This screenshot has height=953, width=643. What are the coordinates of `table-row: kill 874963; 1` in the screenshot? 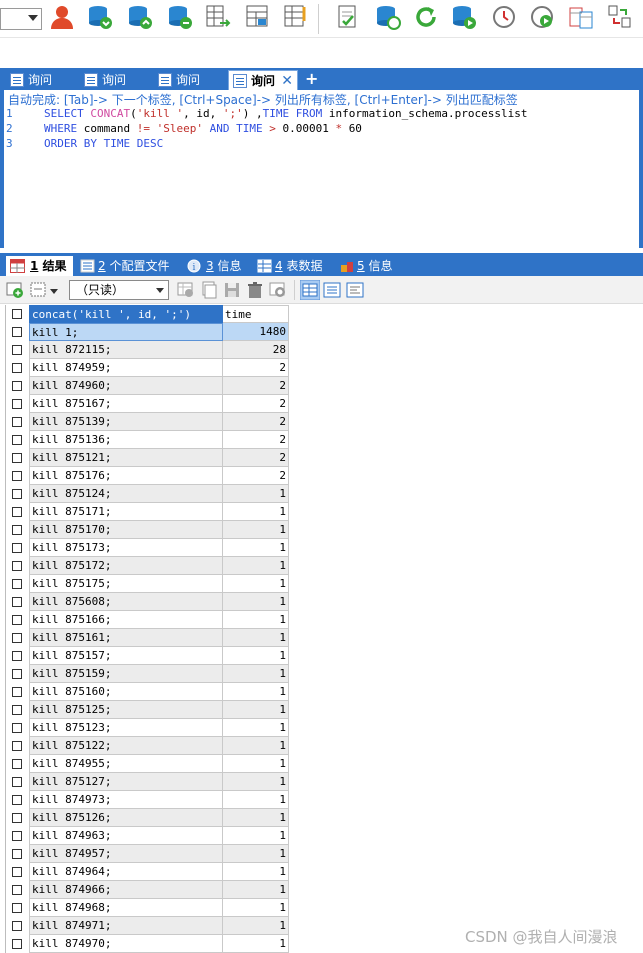 It's located at (148, 836).